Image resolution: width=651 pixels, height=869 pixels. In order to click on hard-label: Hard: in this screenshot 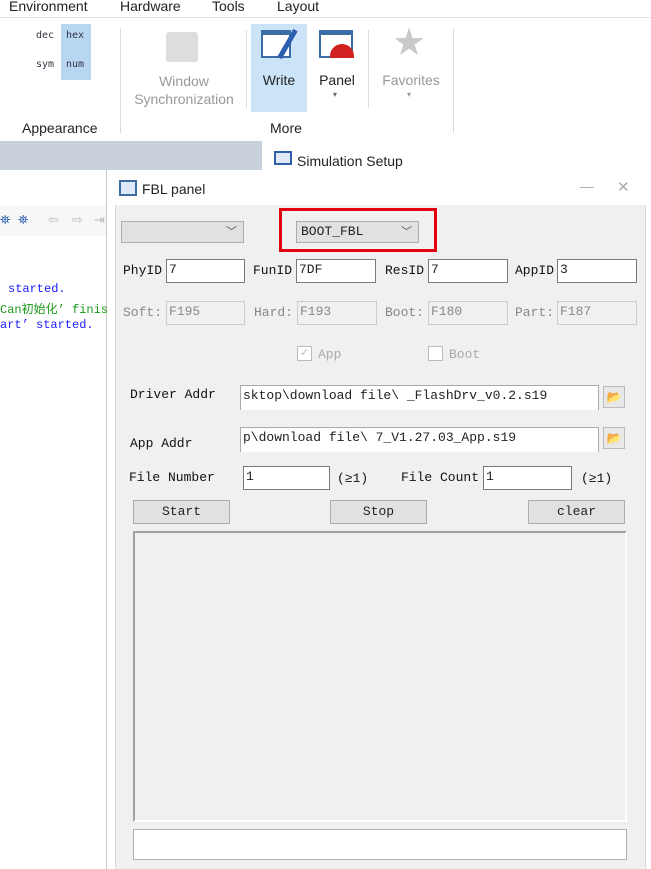, I will do `click(274, 312)`.